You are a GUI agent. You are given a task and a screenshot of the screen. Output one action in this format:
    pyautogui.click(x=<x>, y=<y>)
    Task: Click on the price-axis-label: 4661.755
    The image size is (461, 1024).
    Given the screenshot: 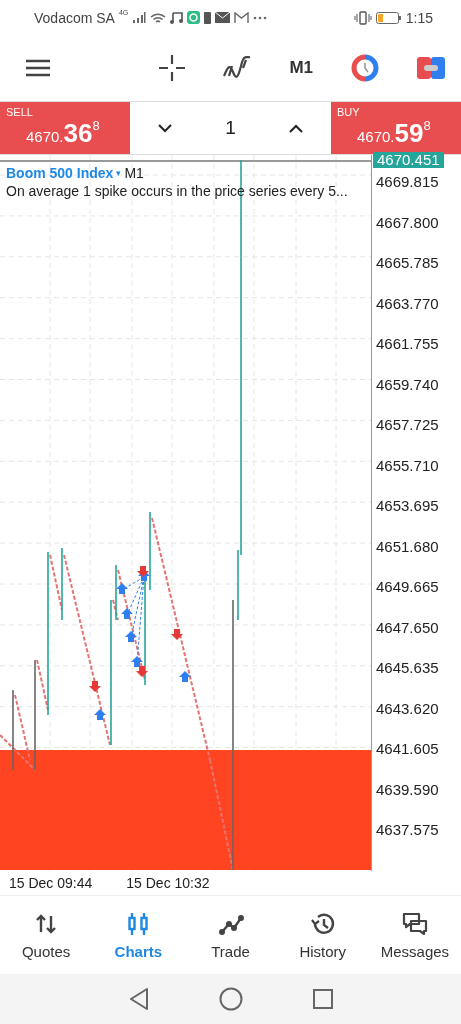 What is the action you would take?
    pyautogui.click(x=408, y=344)
    